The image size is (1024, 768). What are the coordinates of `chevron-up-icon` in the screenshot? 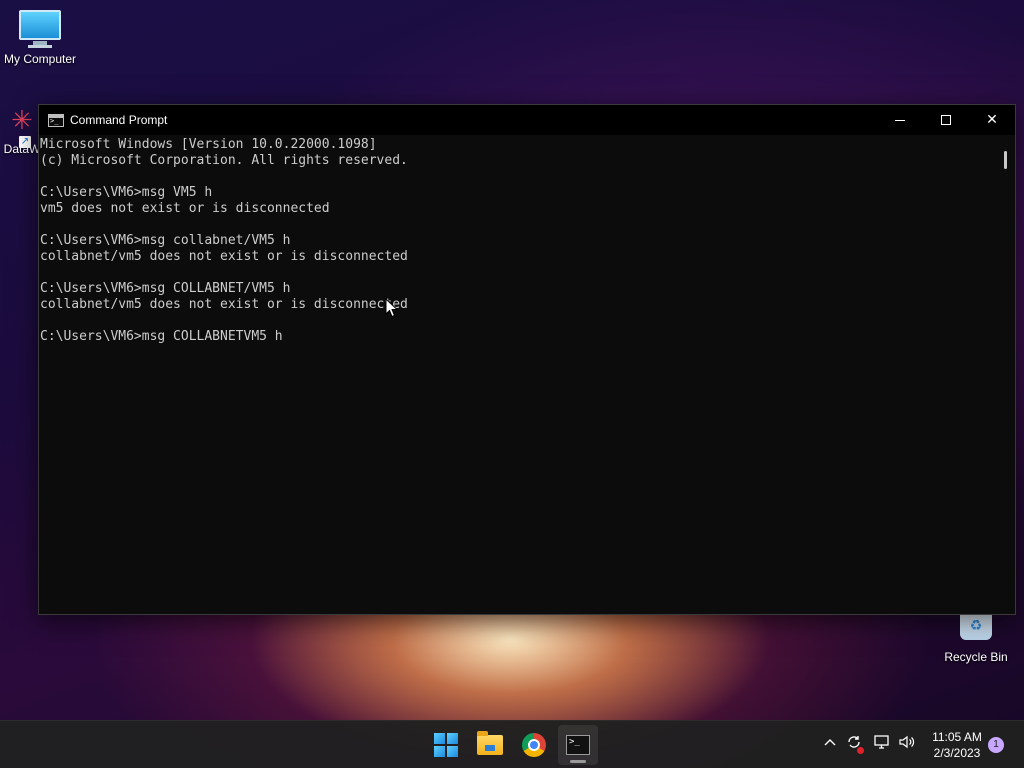 It's located at (830, 742).